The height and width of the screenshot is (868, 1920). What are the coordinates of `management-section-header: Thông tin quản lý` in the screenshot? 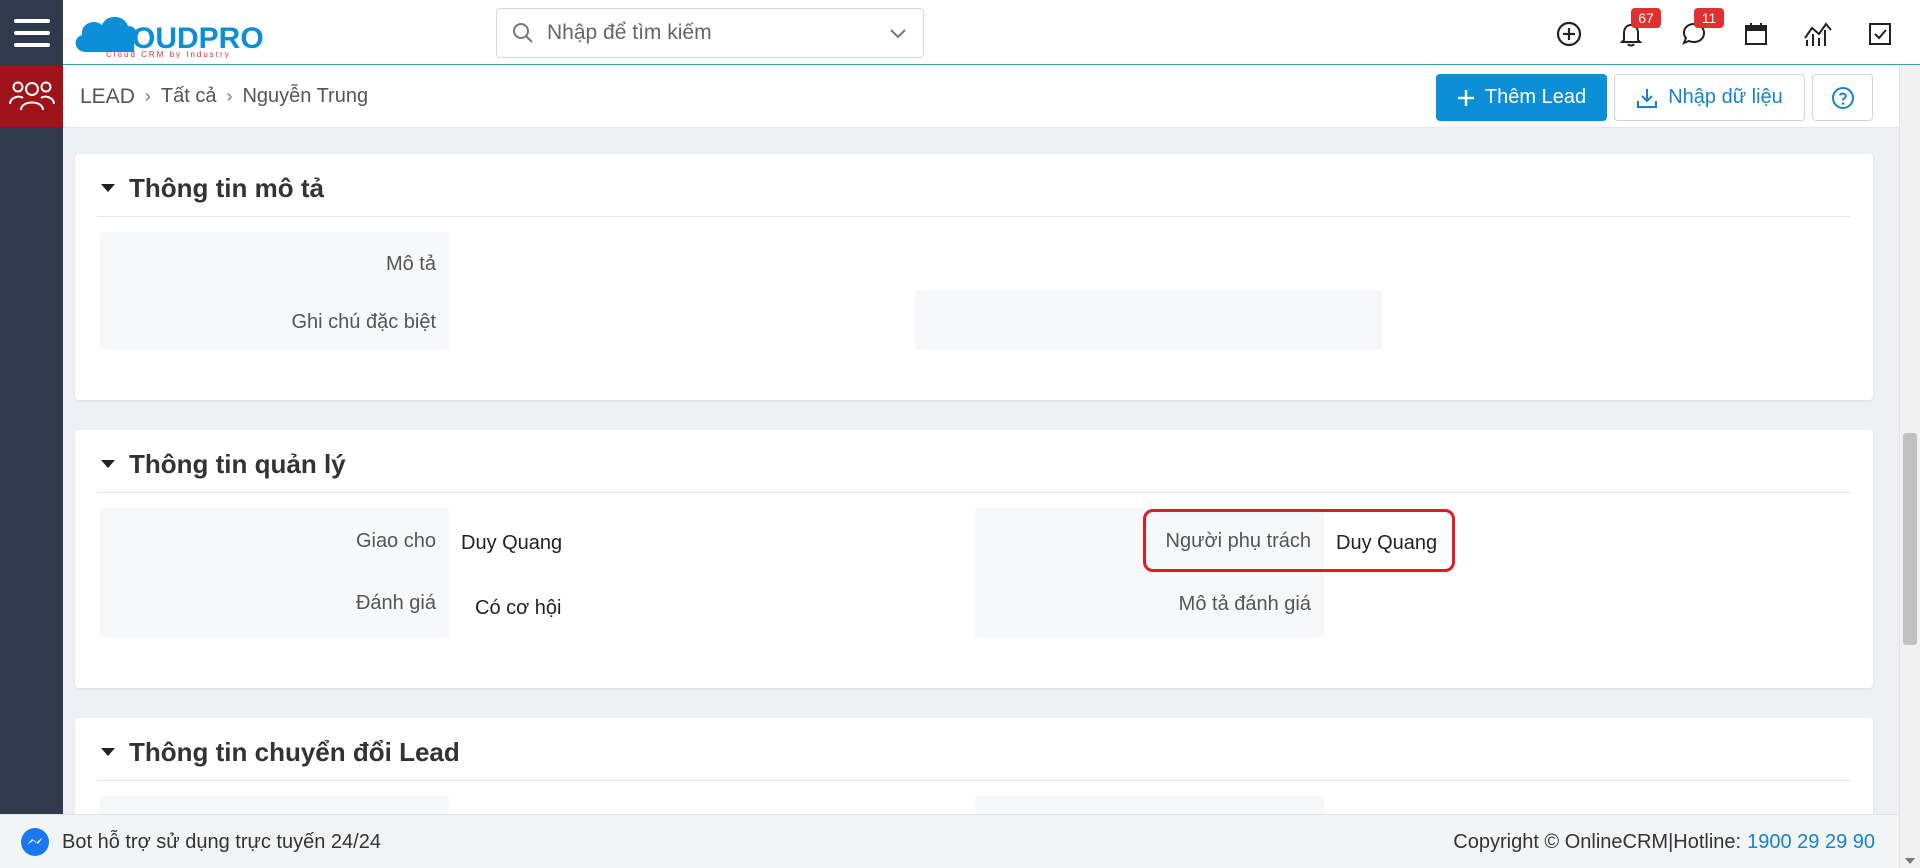 It's located at (221, 464).